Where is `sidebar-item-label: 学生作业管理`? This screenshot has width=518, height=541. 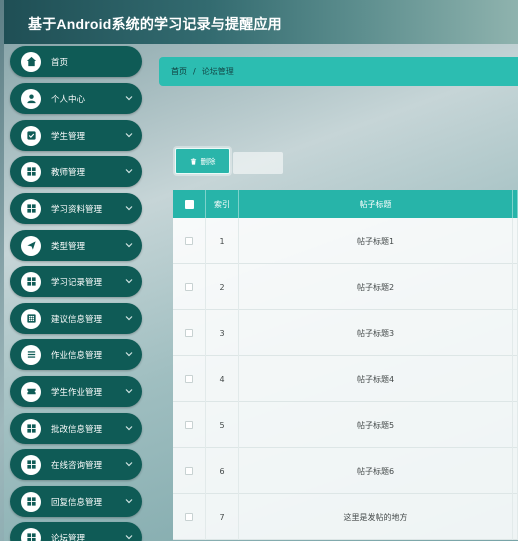 sidebar-item-label: 学生作业管理 is located at coordinates (77, 392).